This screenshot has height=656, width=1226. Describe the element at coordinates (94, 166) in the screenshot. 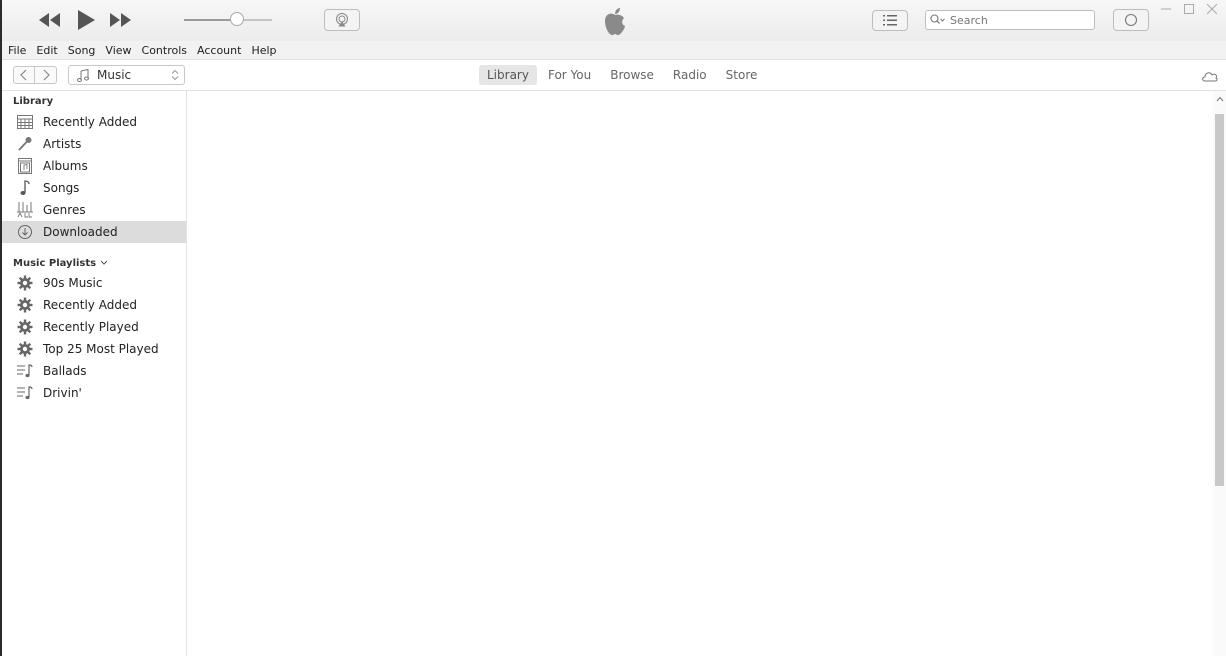

I see `sidebar-item-albums: Albums` at that location.